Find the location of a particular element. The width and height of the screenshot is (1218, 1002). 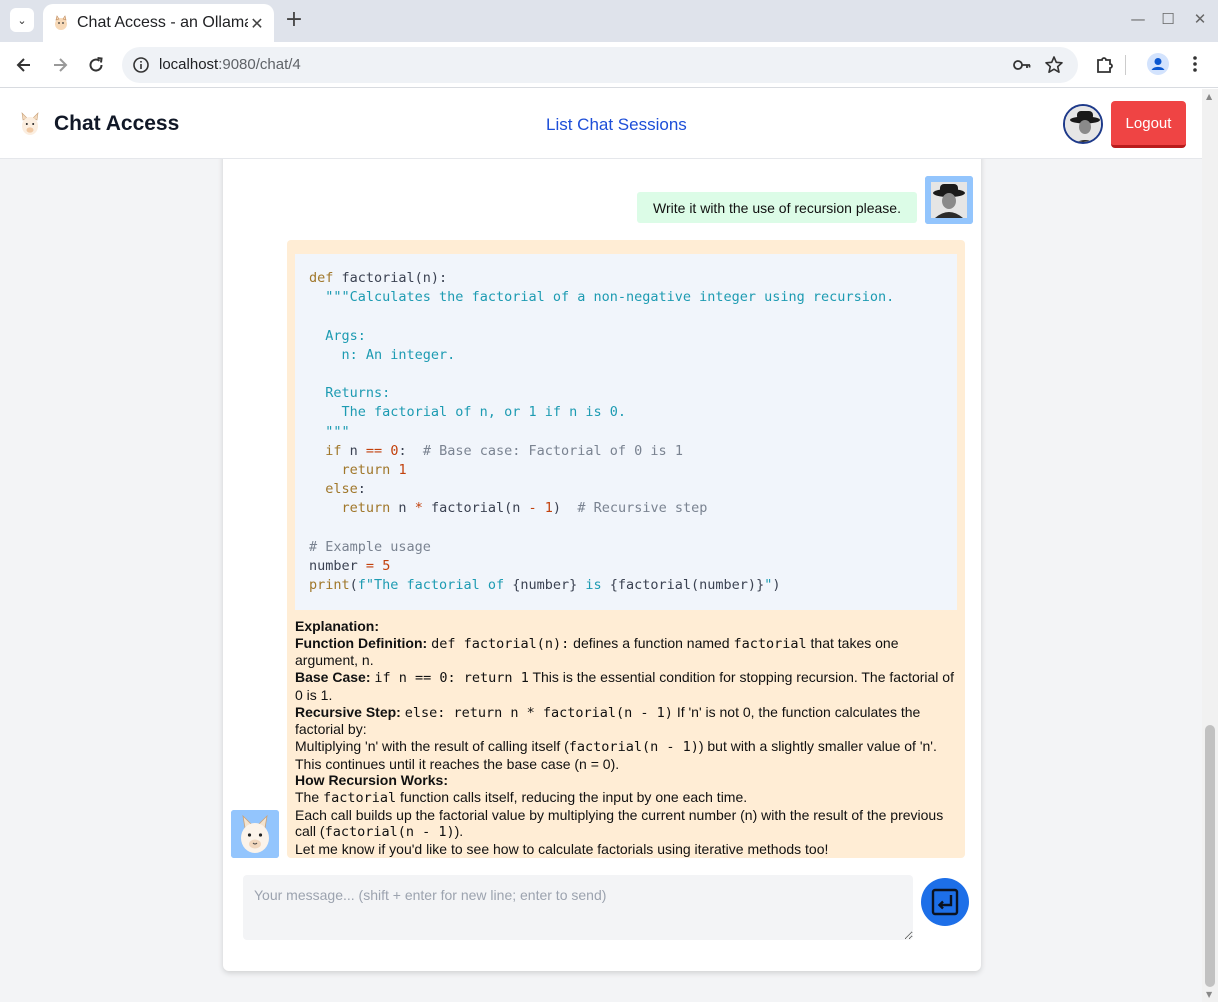

each-call-code: factorial(n - 1) is located at coordinates (389, 832).